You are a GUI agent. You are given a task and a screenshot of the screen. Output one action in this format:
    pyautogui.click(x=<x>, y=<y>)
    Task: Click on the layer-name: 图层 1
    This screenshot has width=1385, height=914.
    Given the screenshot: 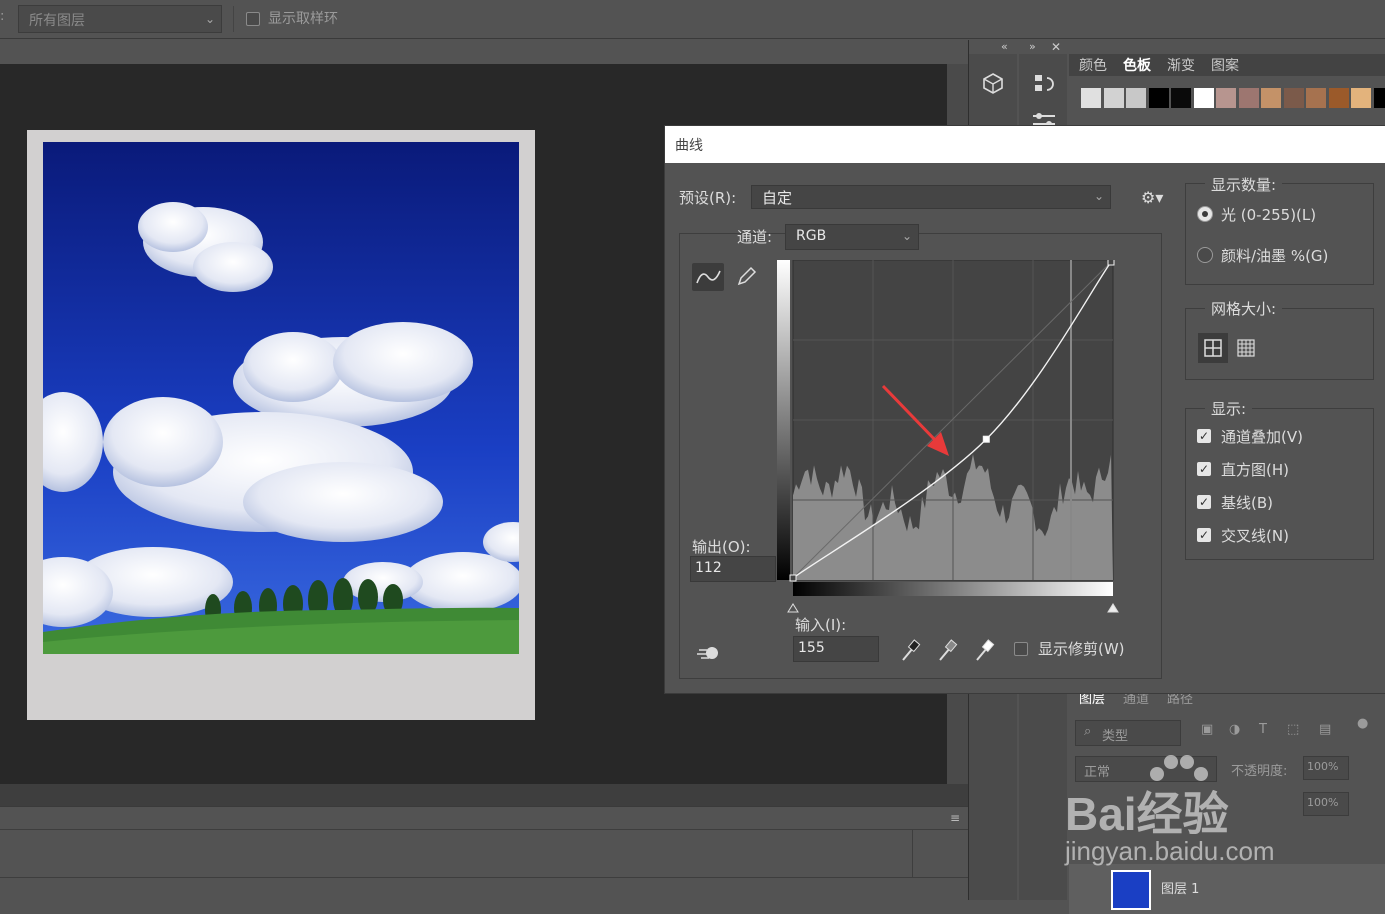 What is the action you would take?
    pyautogui.click(x=1180, y=887)
    